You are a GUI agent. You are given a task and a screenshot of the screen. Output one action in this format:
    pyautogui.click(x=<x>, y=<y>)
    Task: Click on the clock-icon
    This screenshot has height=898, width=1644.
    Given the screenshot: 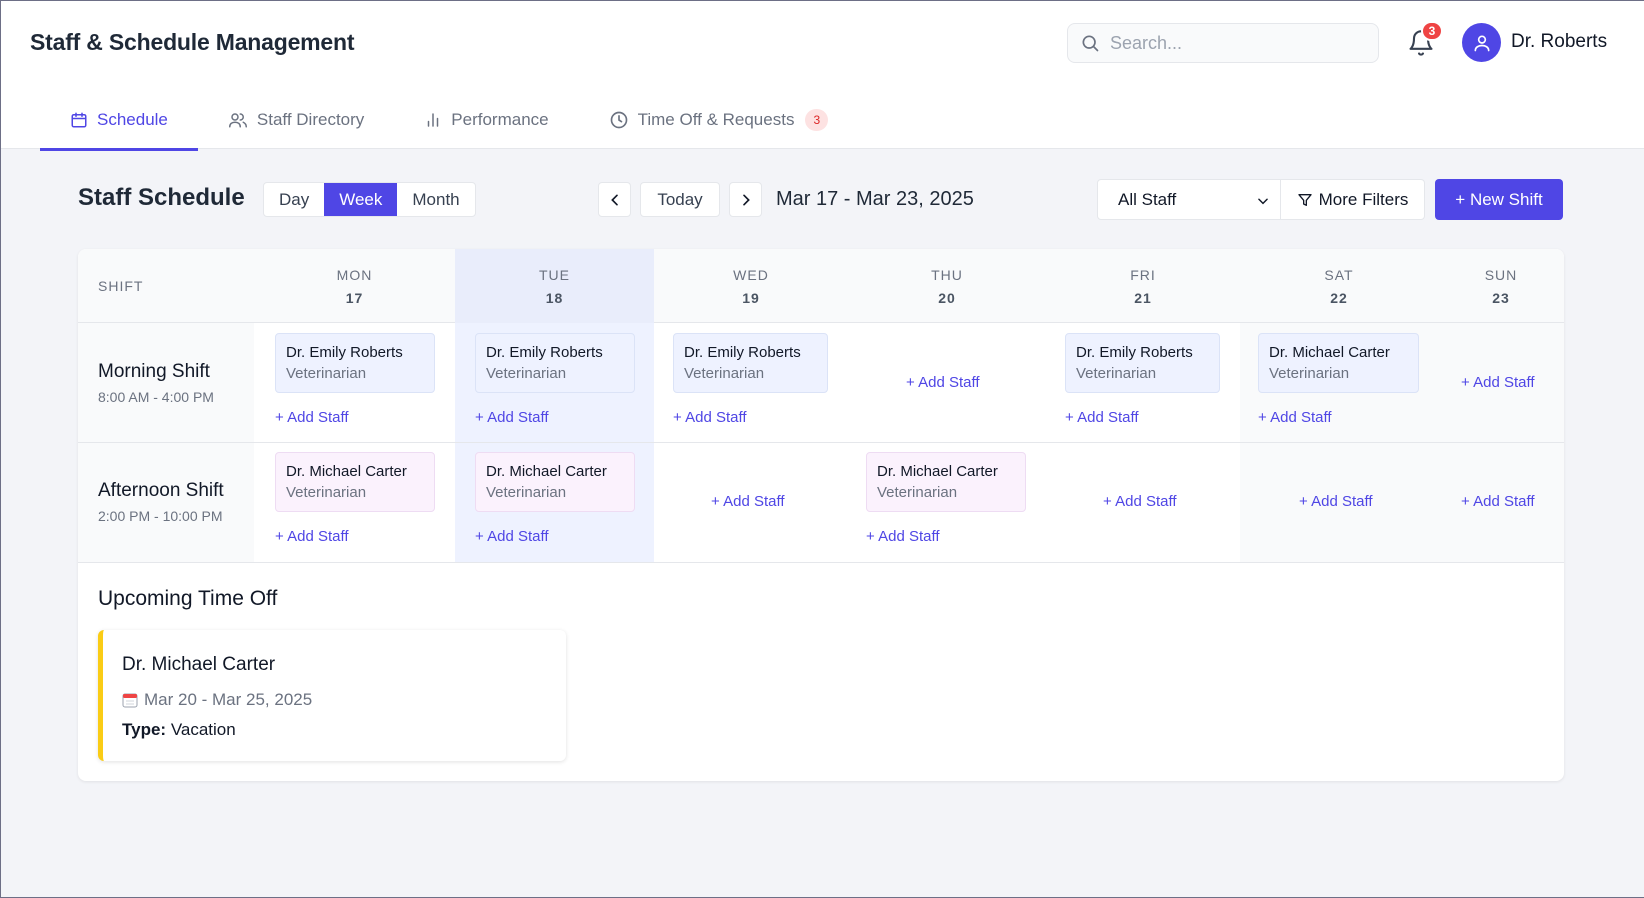 What is the action you would take?
    pyautogui.click(x=618, y=119)
    